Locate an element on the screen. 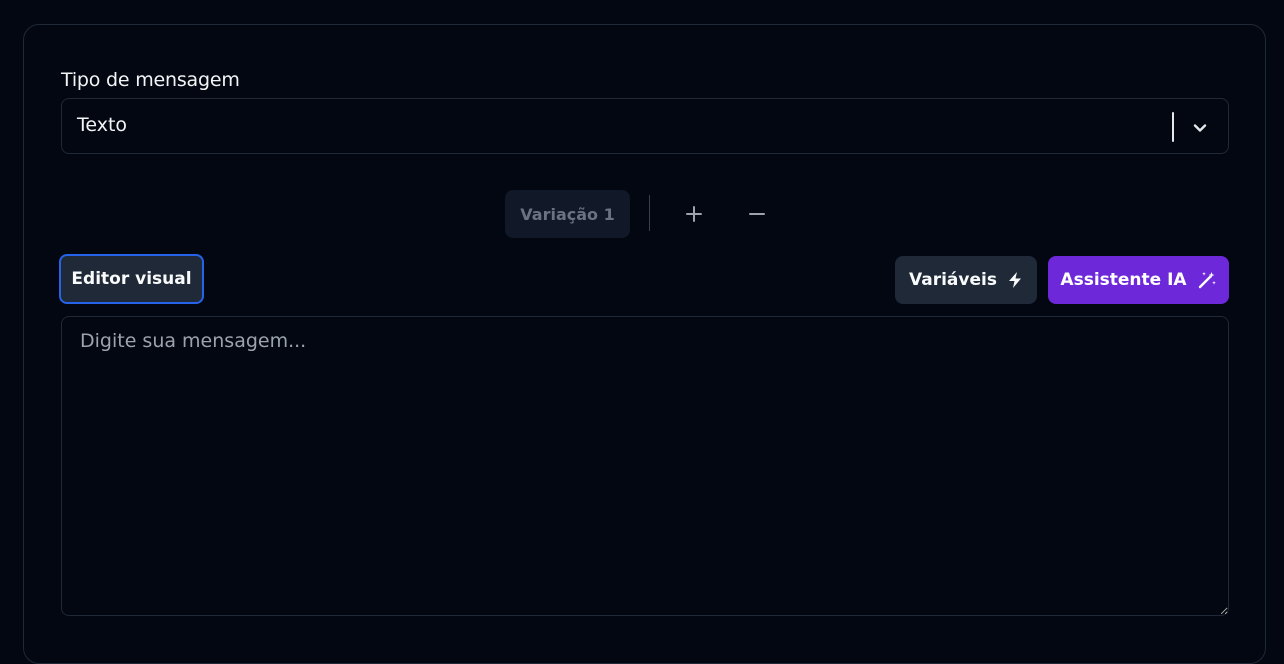  minus-icon is located at coordinates (757, 214).